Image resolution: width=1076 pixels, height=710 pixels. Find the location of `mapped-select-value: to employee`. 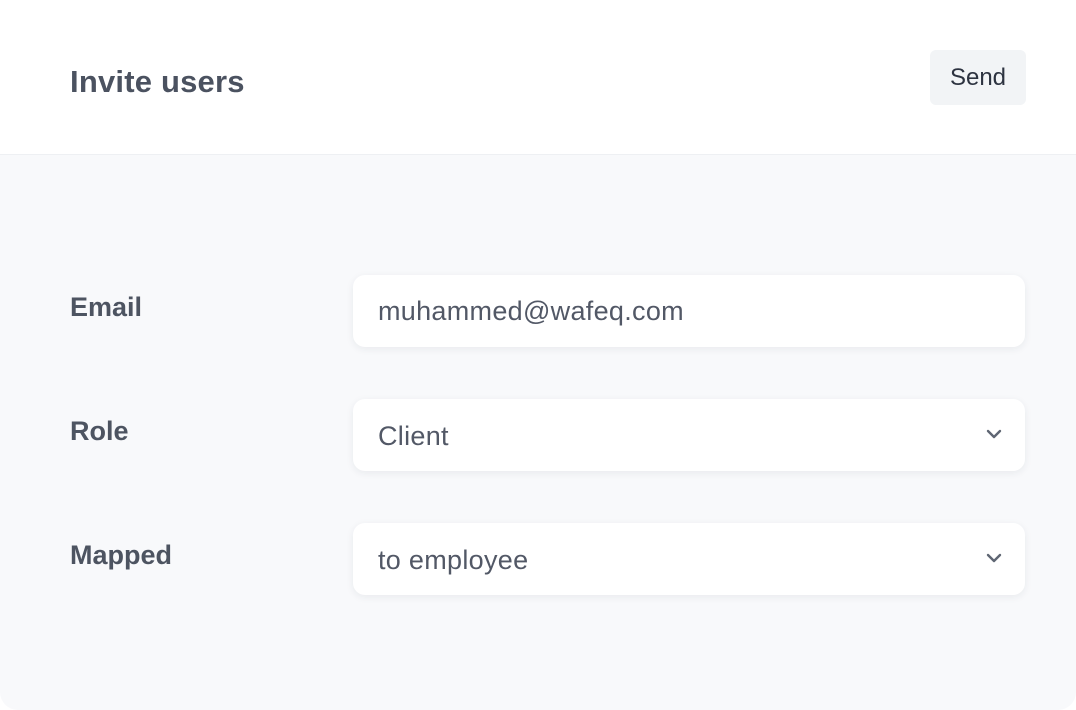

mapped-select-value: to employee is located at coordinates (453, 560).